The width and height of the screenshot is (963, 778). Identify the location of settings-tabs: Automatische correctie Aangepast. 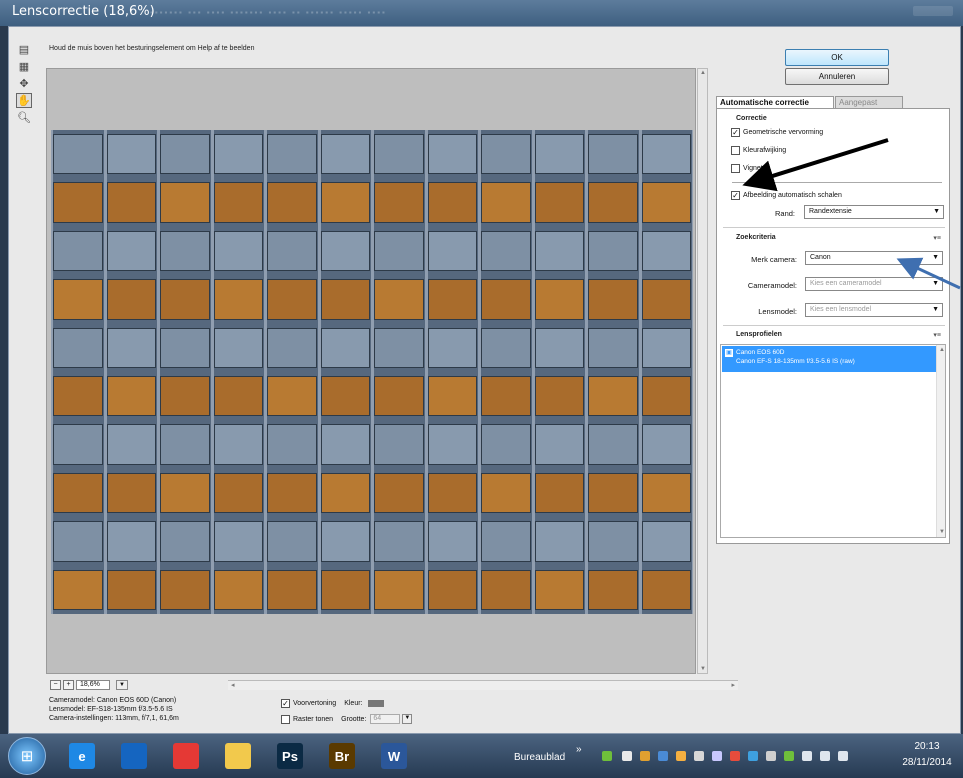
(833, 102).